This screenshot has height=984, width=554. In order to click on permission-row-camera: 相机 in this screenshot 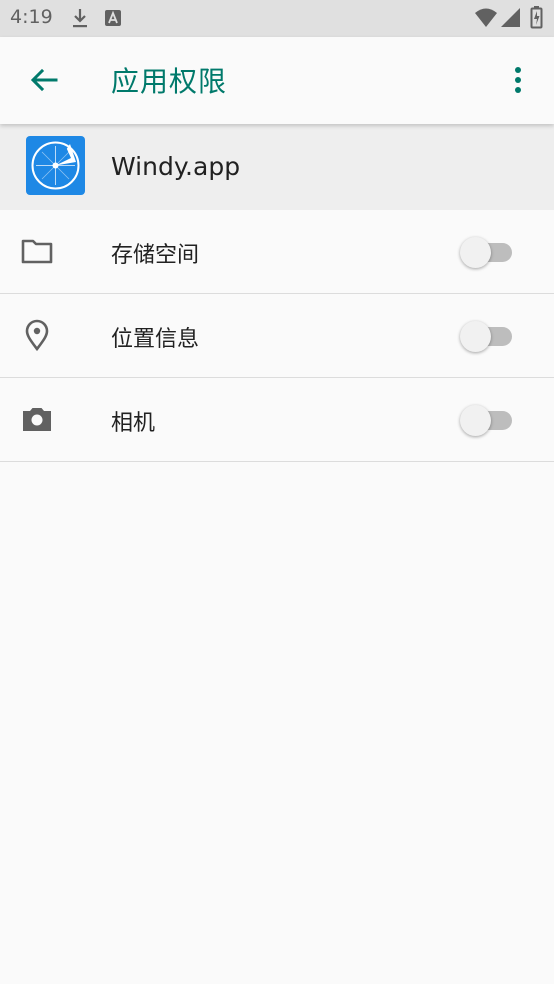, I will do `click(277, 420)`.